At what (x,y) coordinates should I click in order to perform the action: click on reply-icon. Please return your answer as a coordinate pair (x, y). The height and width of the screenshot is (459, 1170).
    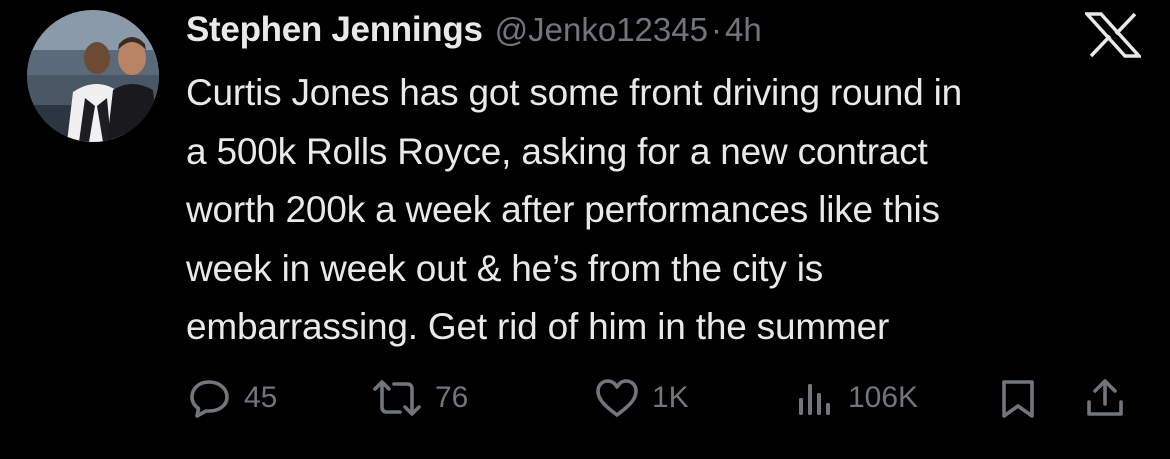
    Looking at the image, I should click on (209, 399).